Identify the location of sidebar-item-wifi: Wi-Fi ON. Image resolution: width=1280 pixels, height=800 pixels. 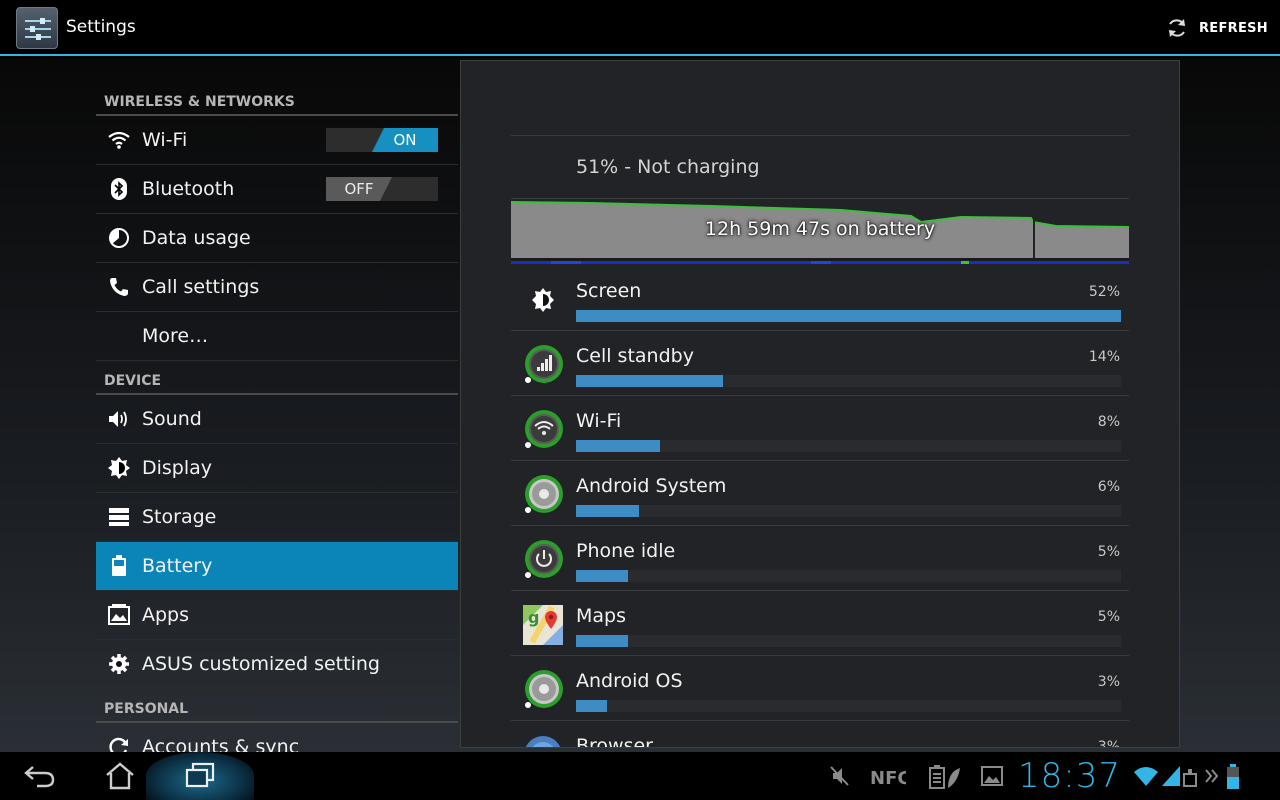
(277, 140).